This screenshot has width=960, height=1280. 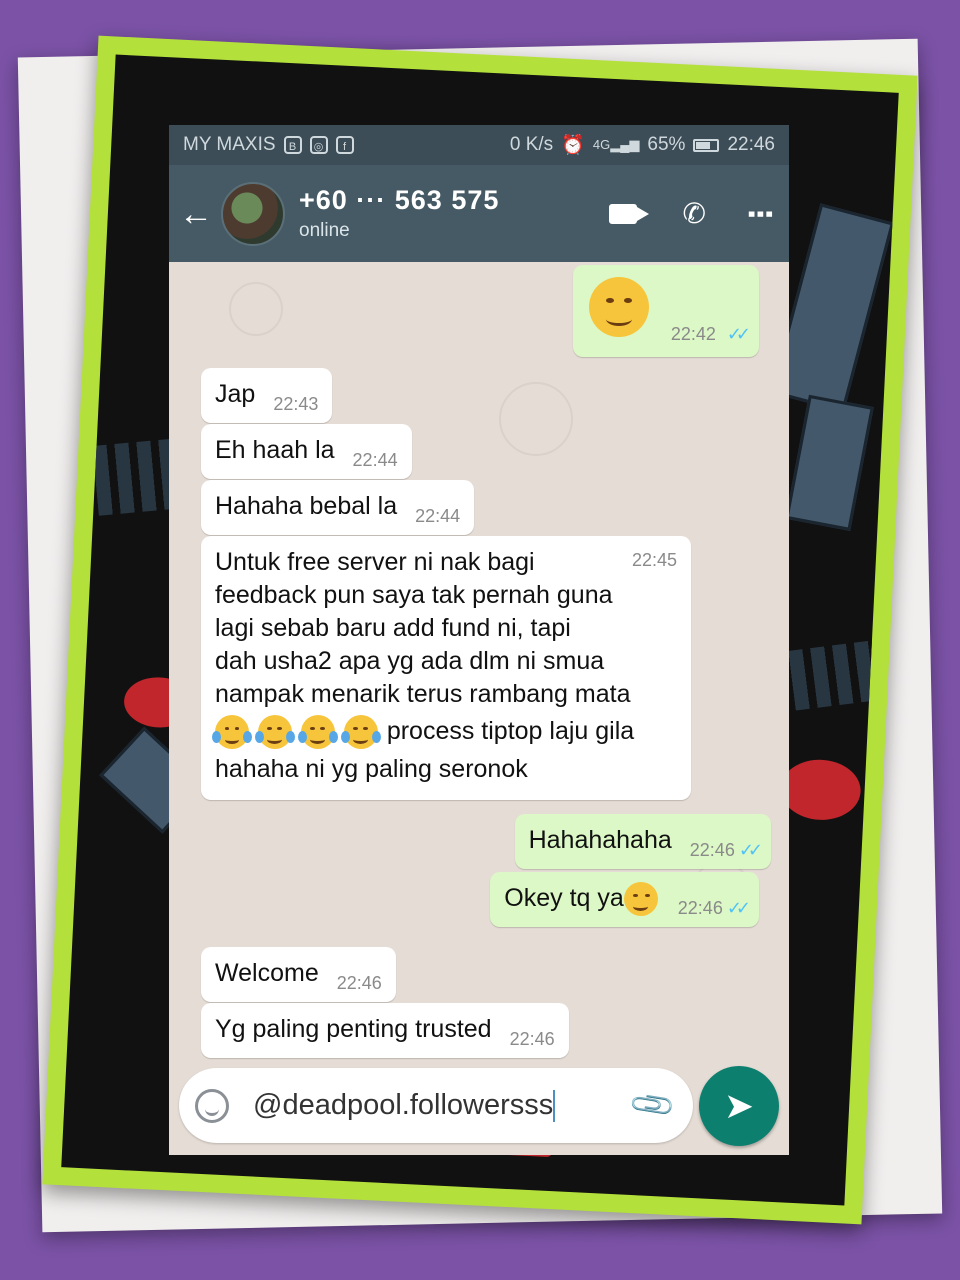 What do you see at coordinates (399, 200) in the screenshot?
I see `contact-name: +60 ··· 563 575` at bounding box center [399, 200].